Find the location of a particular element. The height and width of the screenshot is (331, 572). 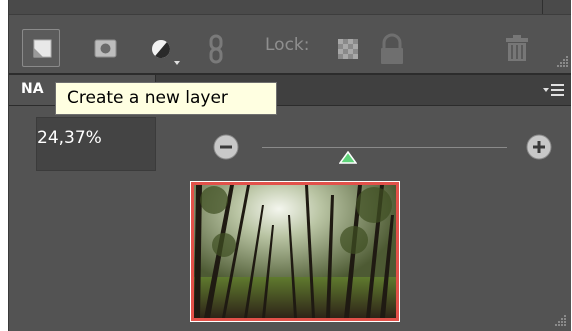

tooltip: Create a new layer is located at coordinates (166, 98).